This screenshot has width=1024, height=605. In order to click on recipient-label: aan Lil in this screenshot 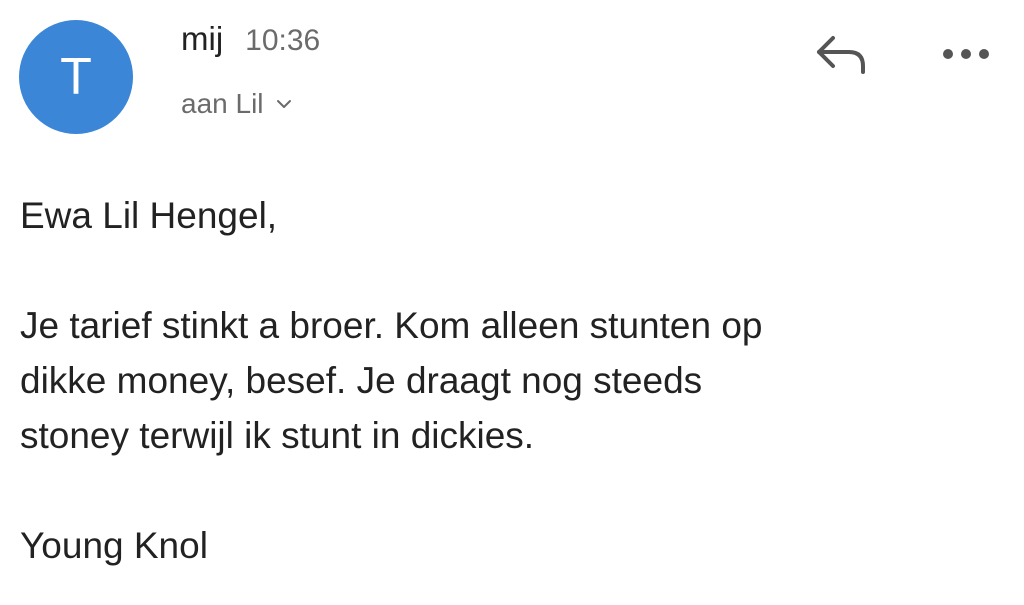, I will do `click(222, 103)`.